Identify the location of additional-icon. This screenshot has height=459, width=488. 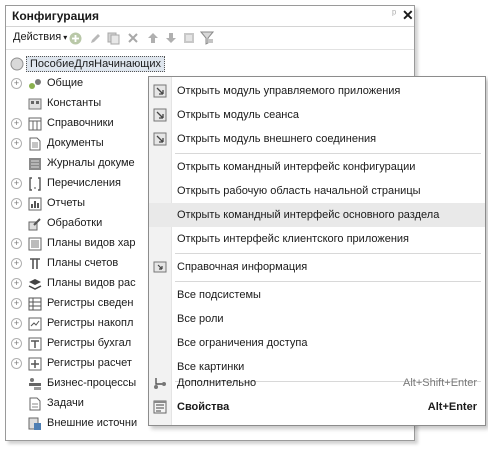
(160, 383).